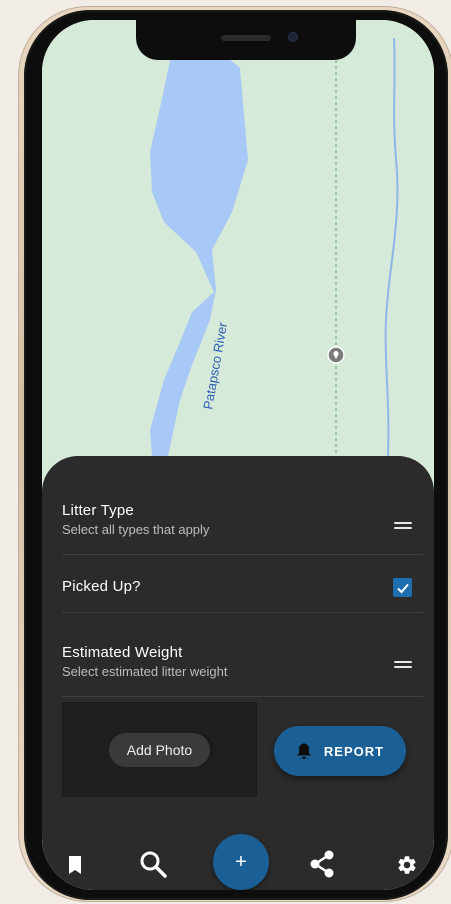 The image size is (451, 904). I want to click on front-camera, so click(293, 37).